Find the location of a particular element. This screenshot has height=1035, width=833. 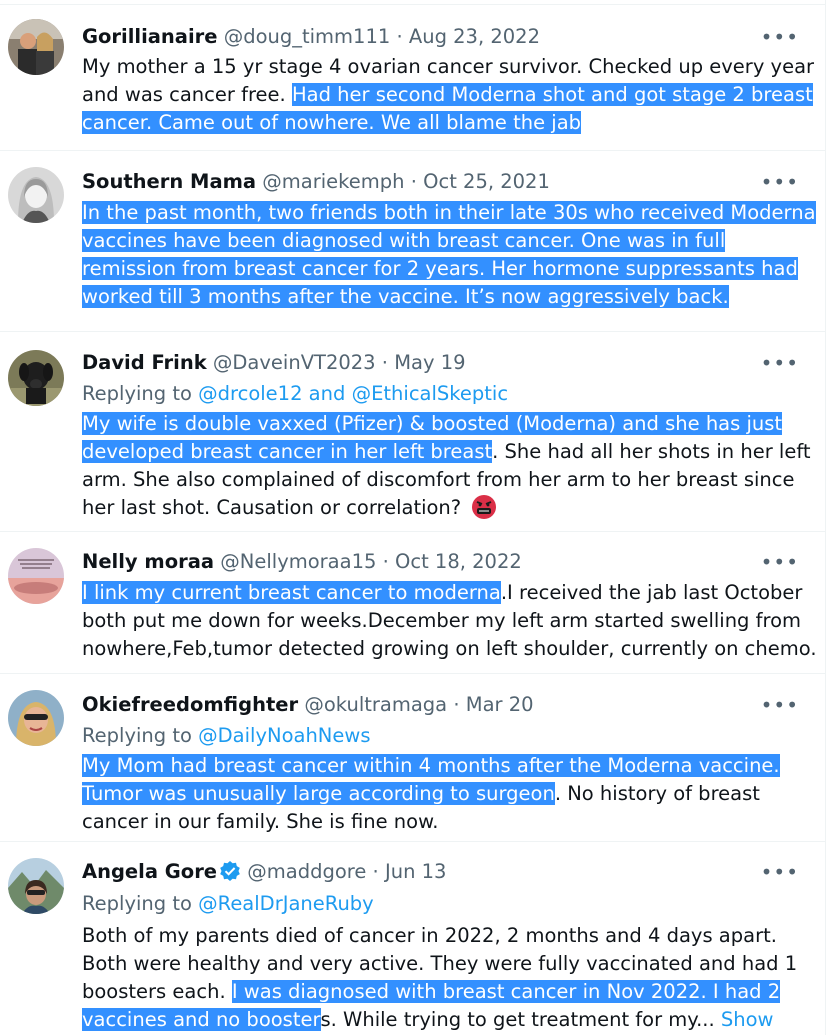

tweet-header: David Frink @DaveinVT2023 · May 19 is located at coordinates (274, 363).